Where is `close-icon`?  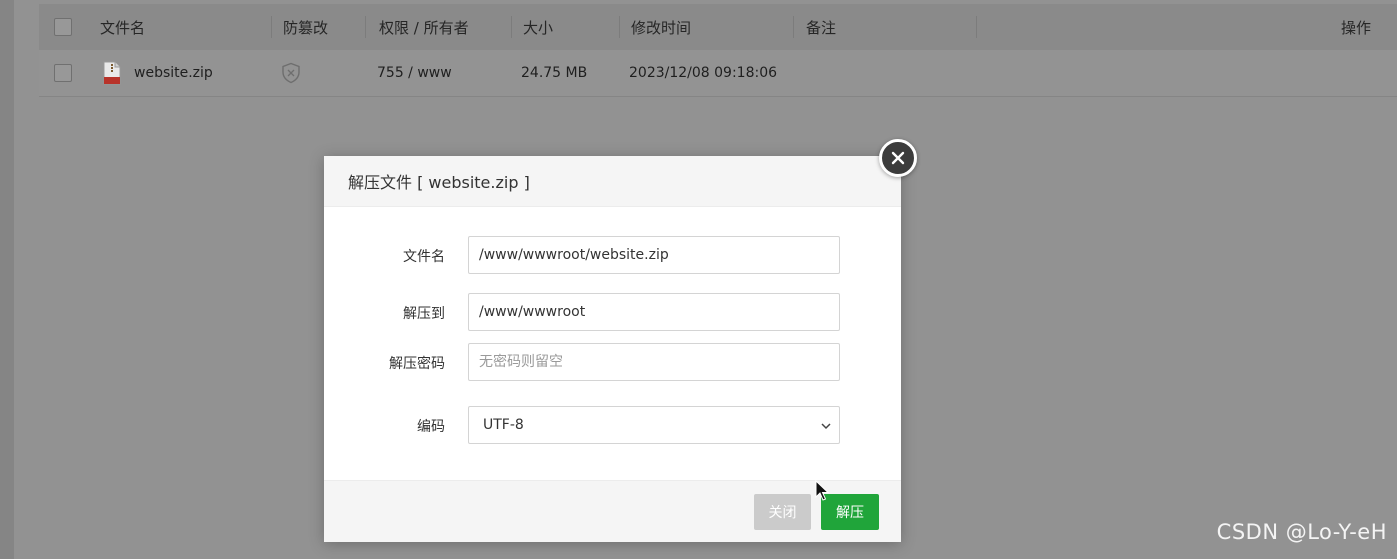 close-icon is located at coordinates (898, 158).